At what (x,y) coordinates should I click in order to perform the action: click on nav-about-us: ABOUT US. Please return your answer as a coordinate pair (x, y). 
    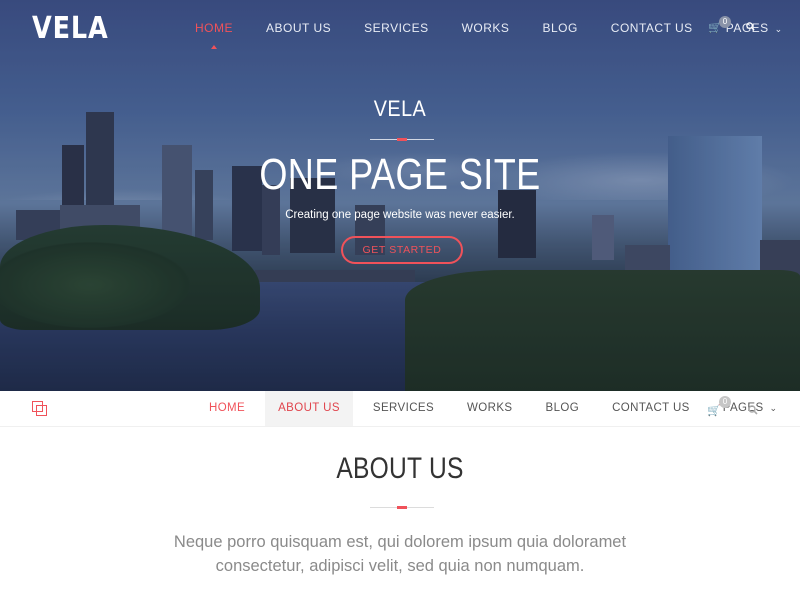
    Looking at the image, I should click on (298, 28).